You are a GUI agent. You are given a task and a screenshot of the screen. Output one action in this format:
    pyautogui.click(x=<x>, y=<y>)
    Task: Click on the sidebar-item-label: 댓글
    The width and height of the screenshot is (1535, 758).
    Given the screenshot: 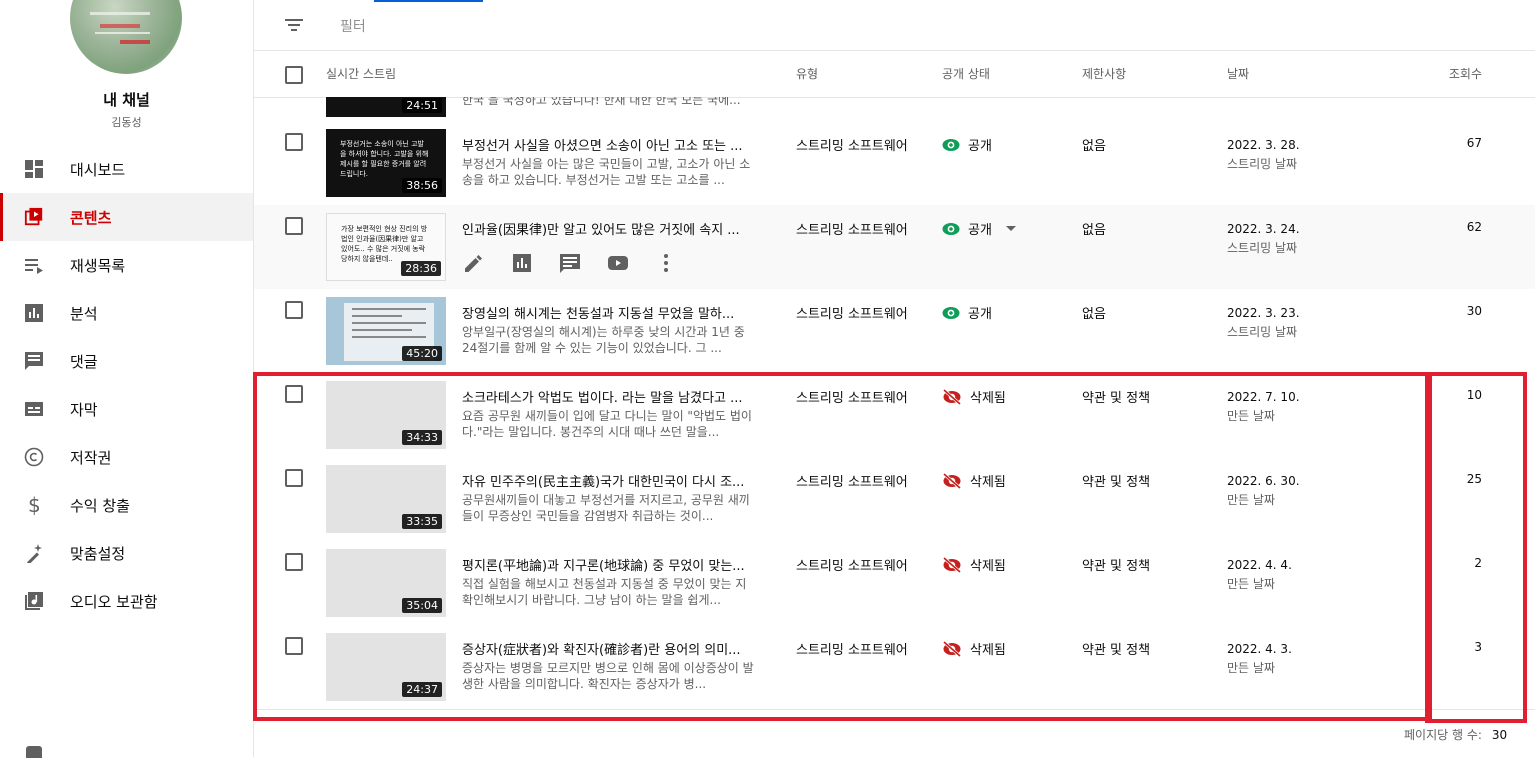 What is the action you would take?
    pyautogui.click(x=84, y=361)
    